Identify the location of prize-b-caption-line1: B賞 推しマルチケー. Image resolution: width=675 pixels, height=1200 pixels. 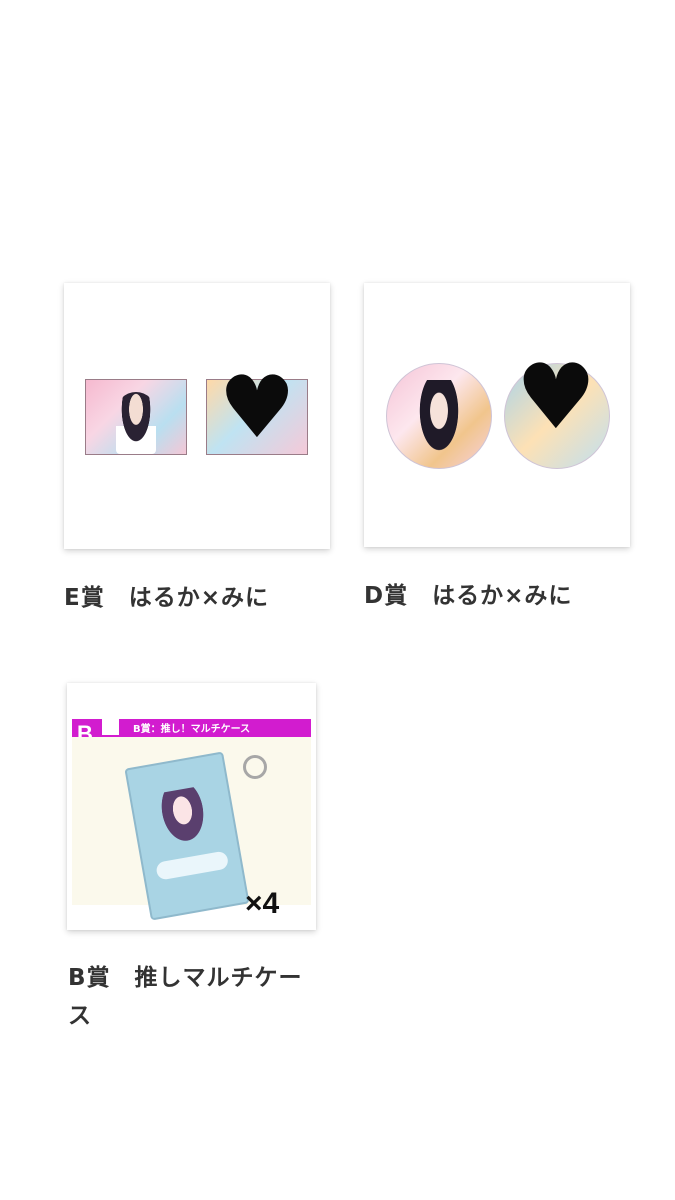
(185, 978).